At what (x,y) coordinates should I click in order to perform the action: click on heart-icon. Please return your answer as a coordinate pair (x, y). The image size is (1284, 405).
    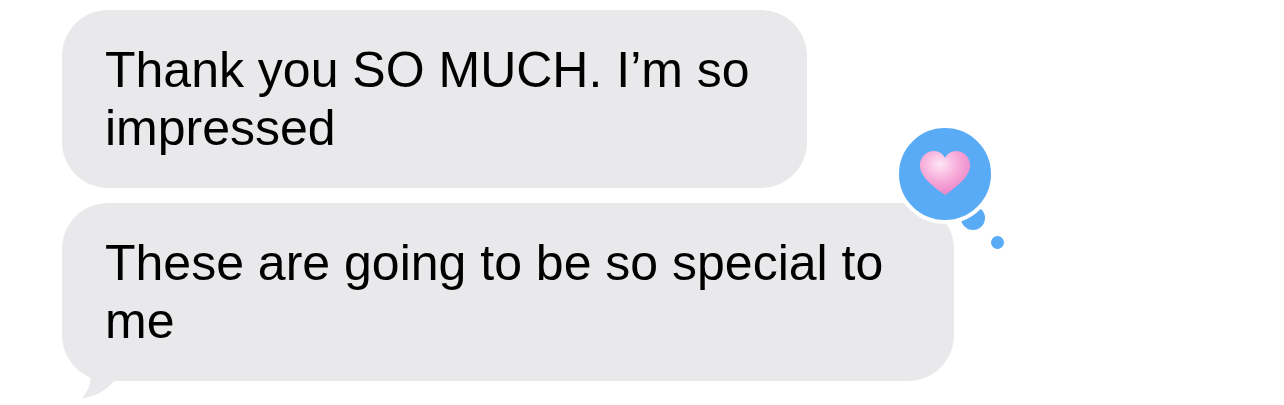
    Looking at the image, I should click on (945, 174).